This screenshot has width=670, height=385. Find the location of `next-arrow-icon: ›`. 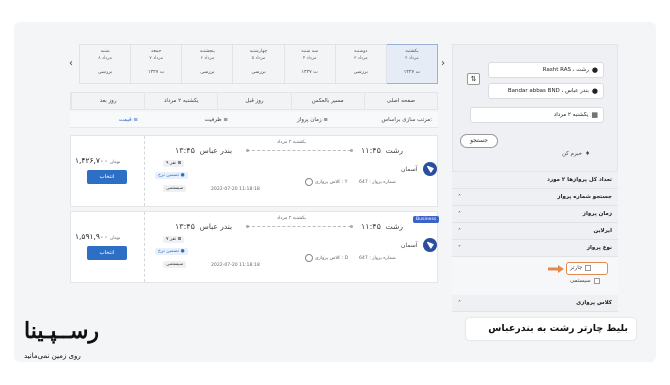

next-arrow-icon: › is located at coordinates (443, 63).